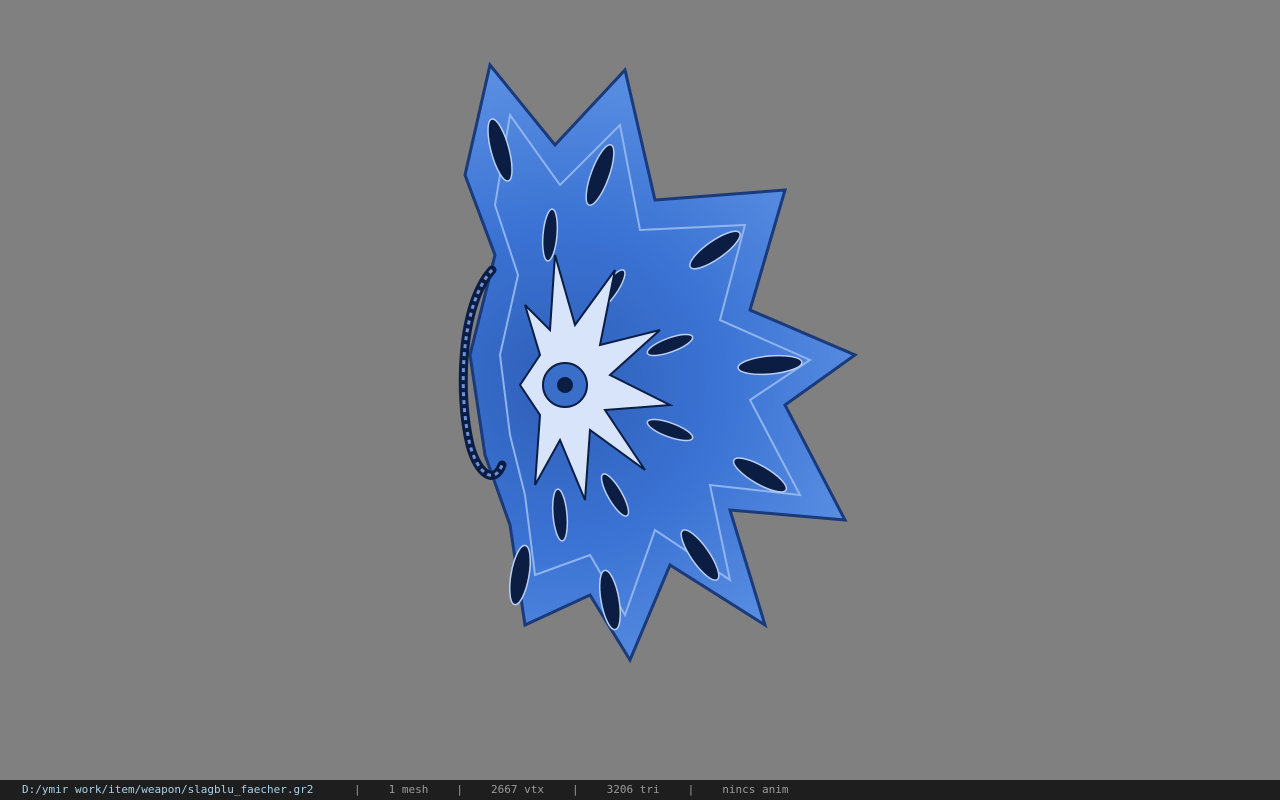  I want to click on animation-status: nincs anim, so click(755, 789).